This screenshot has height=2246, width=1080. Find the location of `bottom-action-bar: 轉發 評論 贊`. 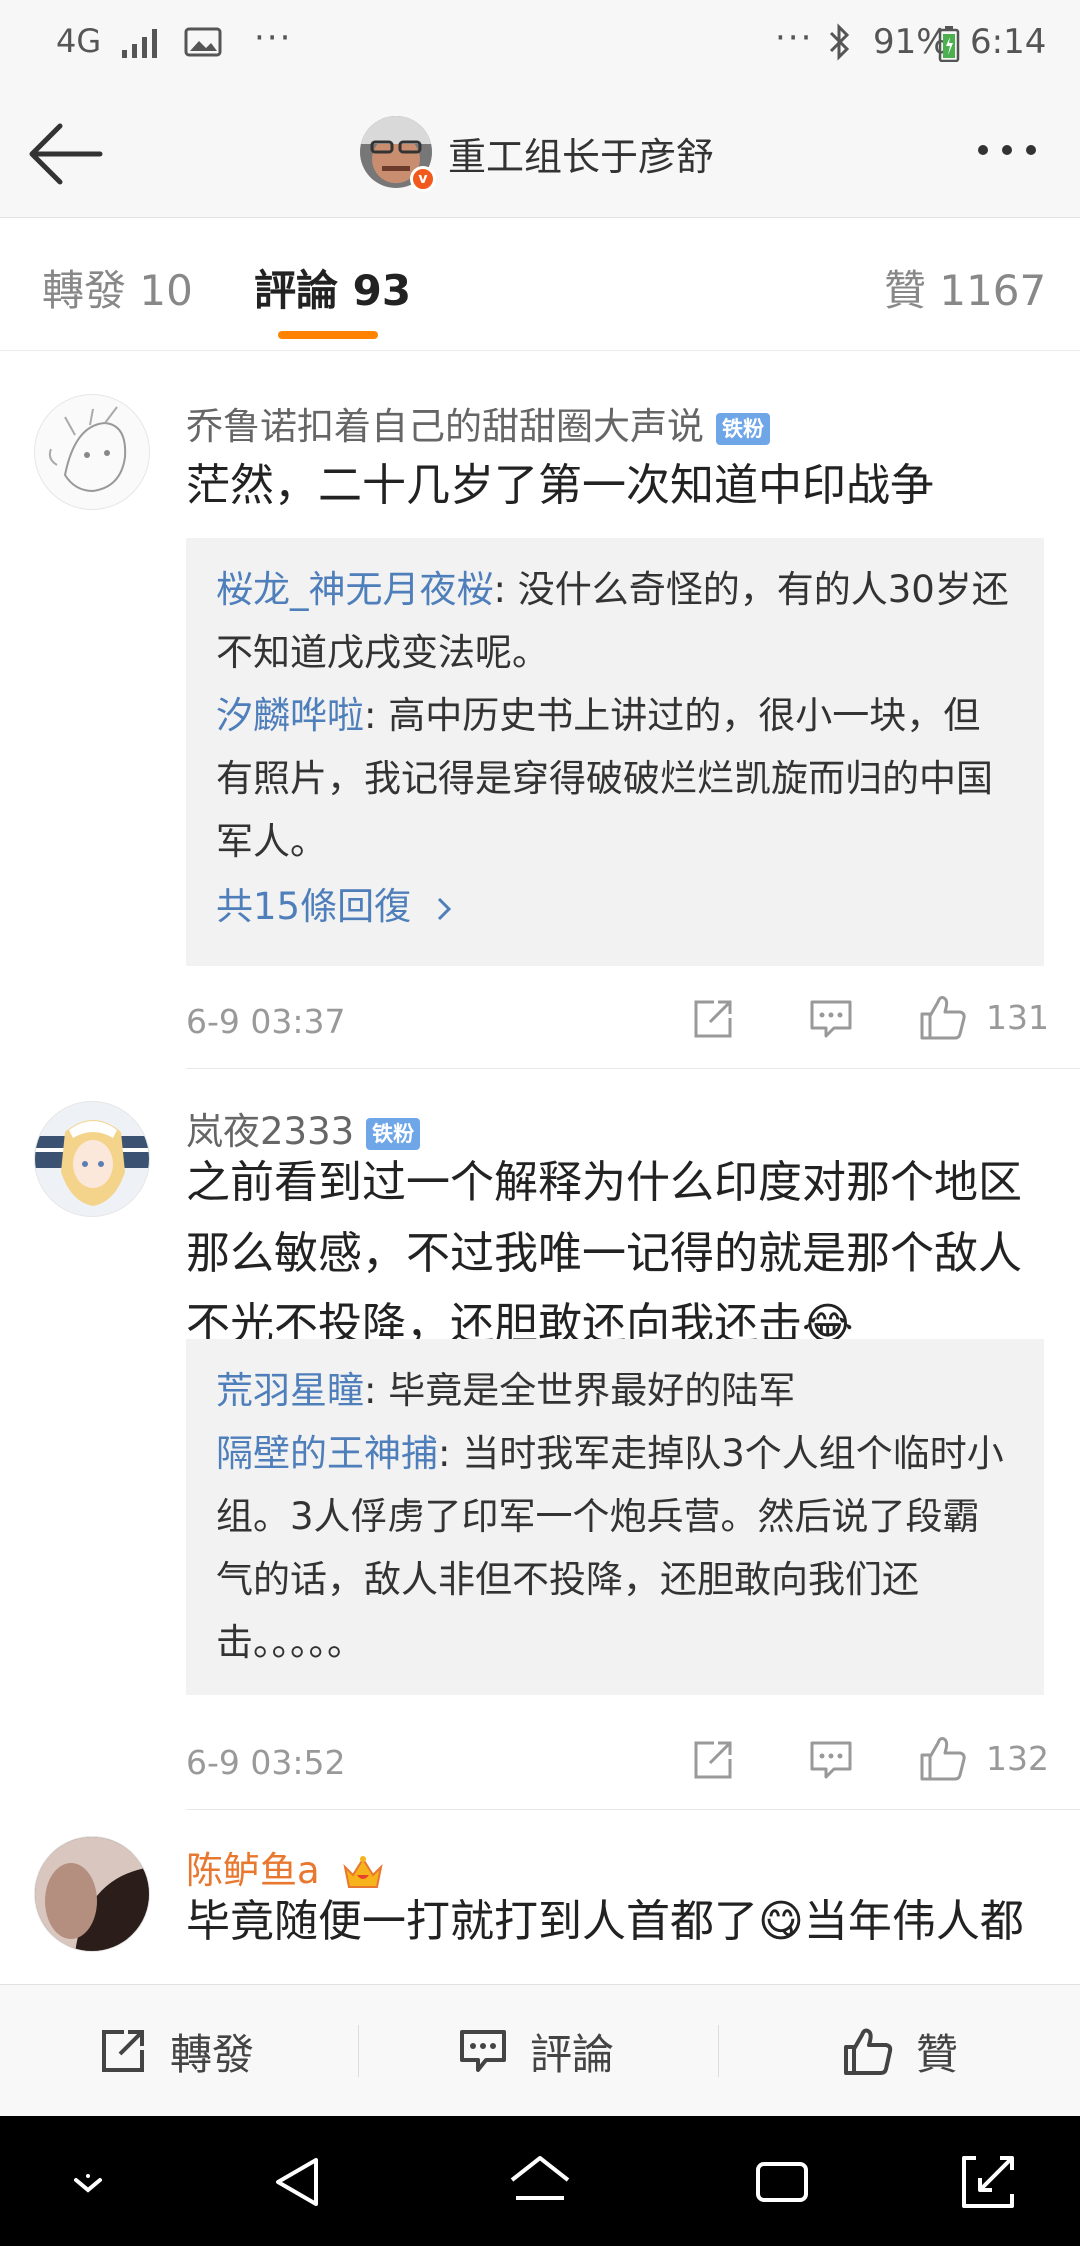

bottom-action-bar: 轉發 評論 贊 is located at coordinates (540, 2050).